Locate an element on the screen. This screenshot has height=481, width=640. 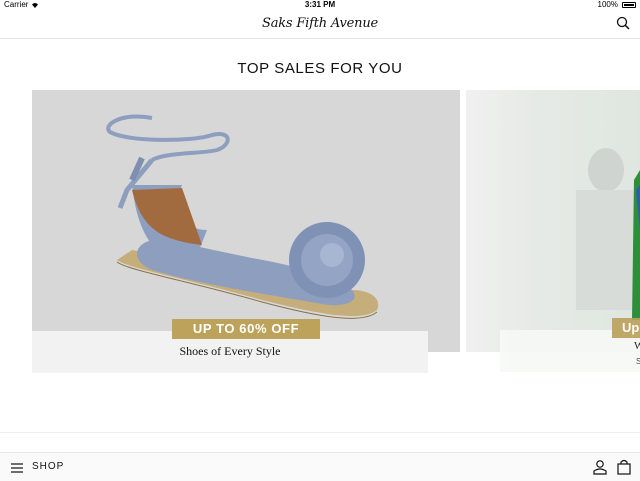
shop-button: SHOP is located at coordinates (48, 466).